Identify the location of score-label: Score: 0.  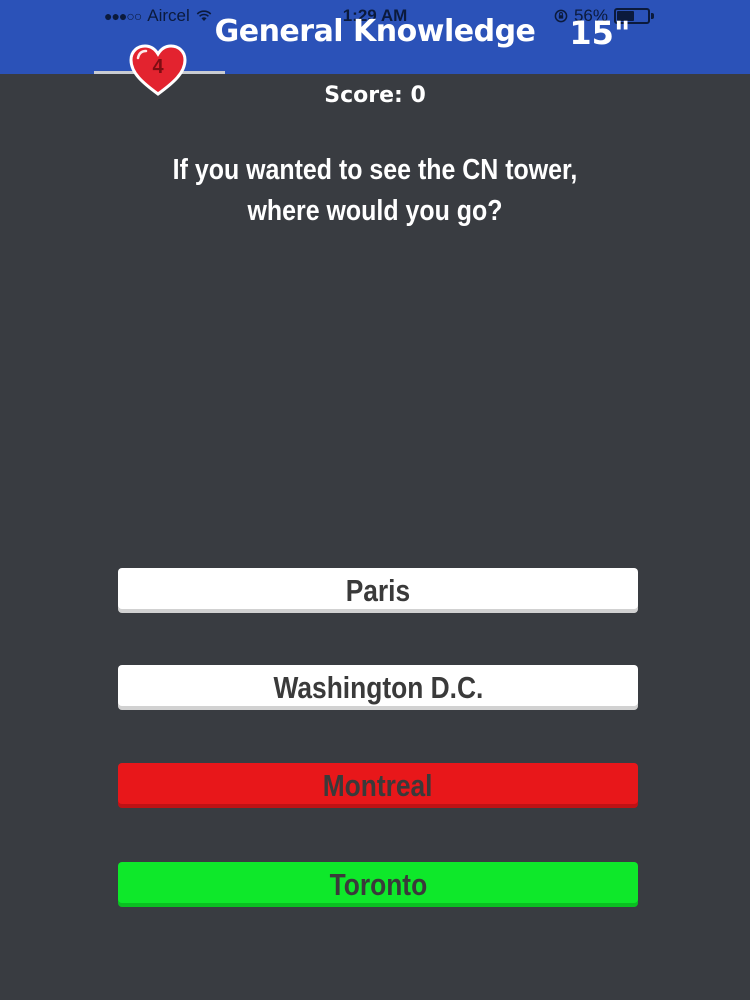
(375, 95).